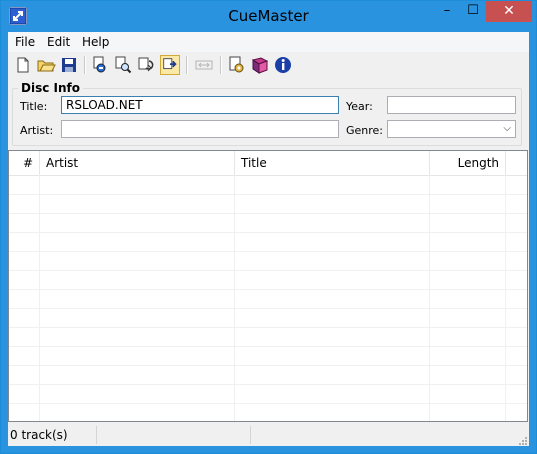 This screenshot has width=537, height=454. I want to click on column-length: Length, so click(468, 163).